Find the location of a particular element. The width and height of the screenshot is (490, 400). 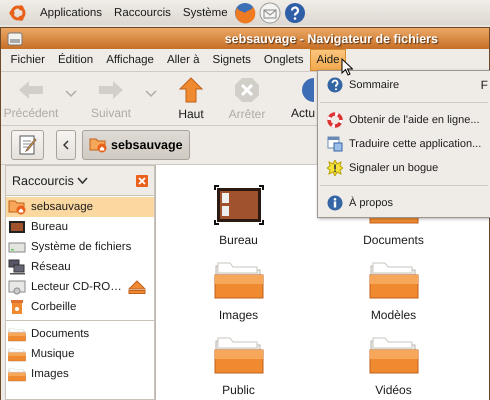

file-label: Bureau is located at coordinates (238, 240).